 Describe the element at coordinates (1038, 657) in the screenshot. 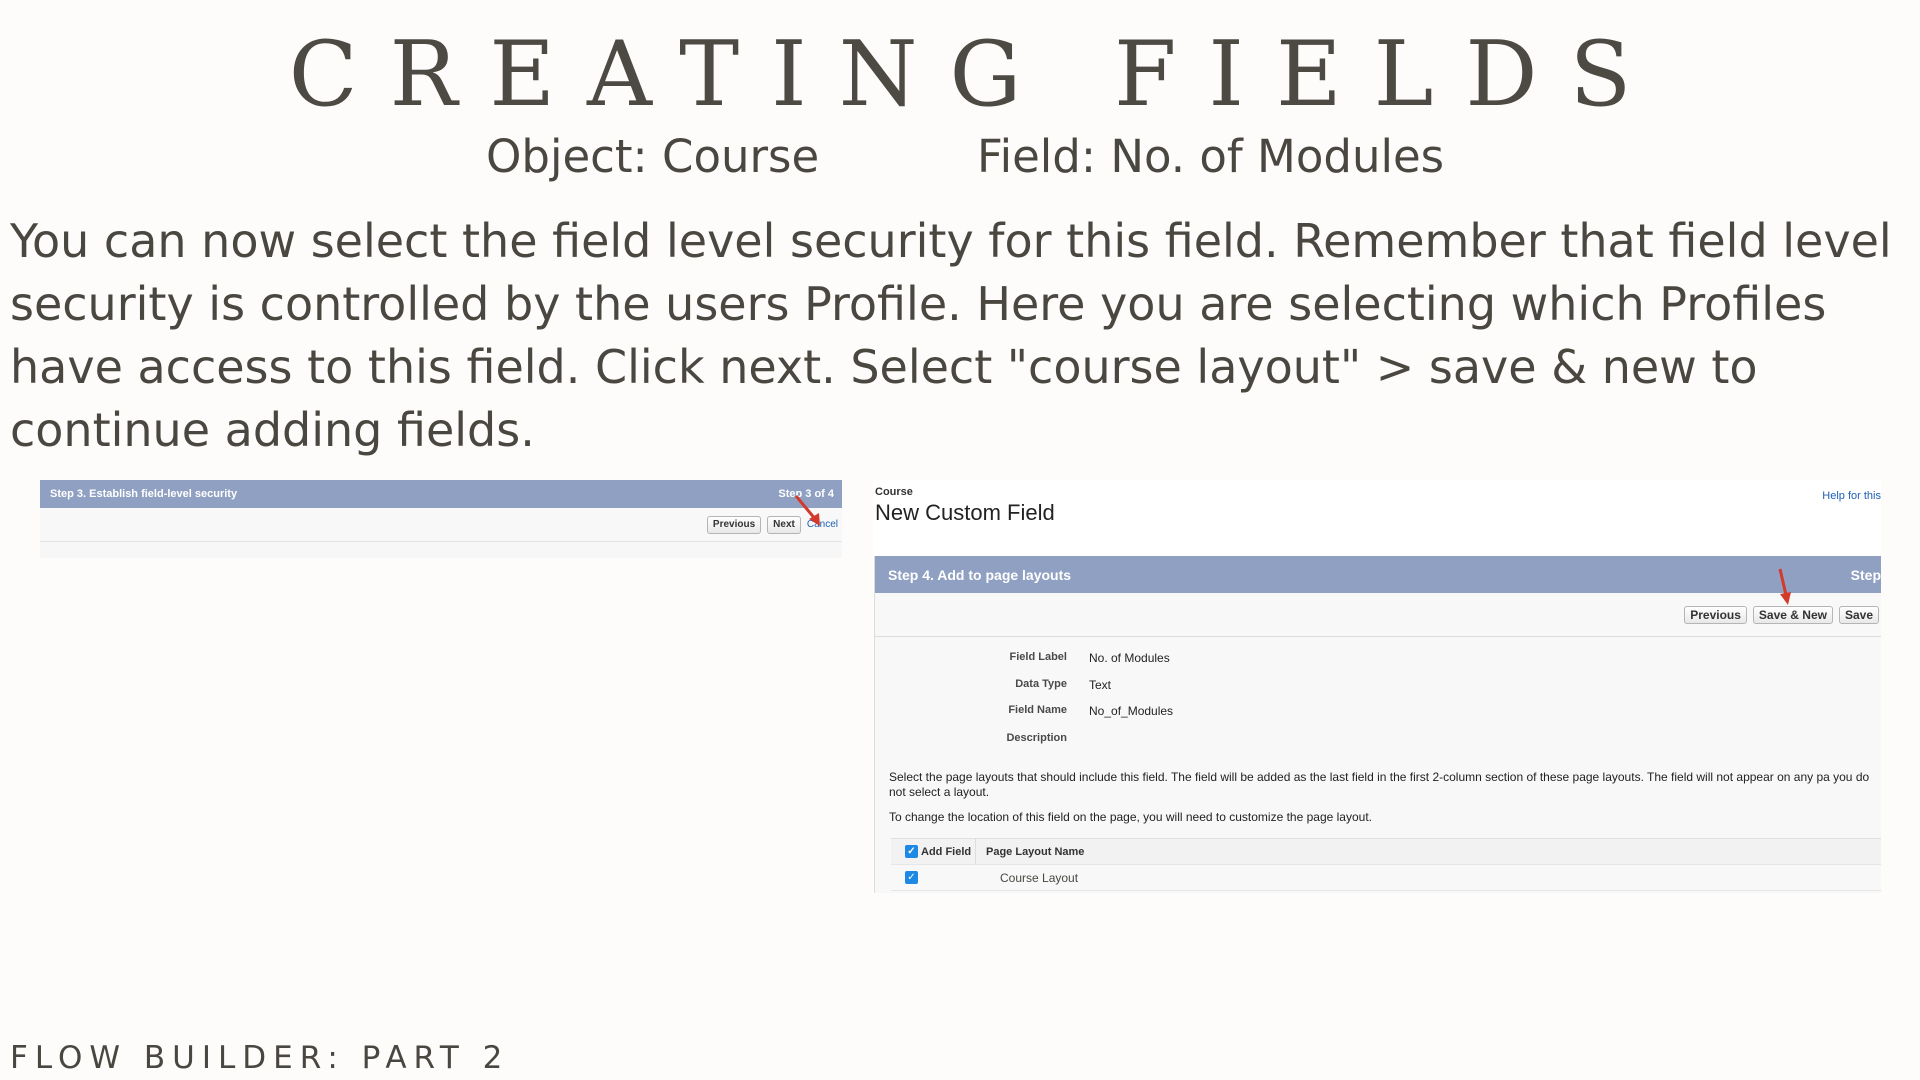

I see `field-label-key: Field Label` at that location.